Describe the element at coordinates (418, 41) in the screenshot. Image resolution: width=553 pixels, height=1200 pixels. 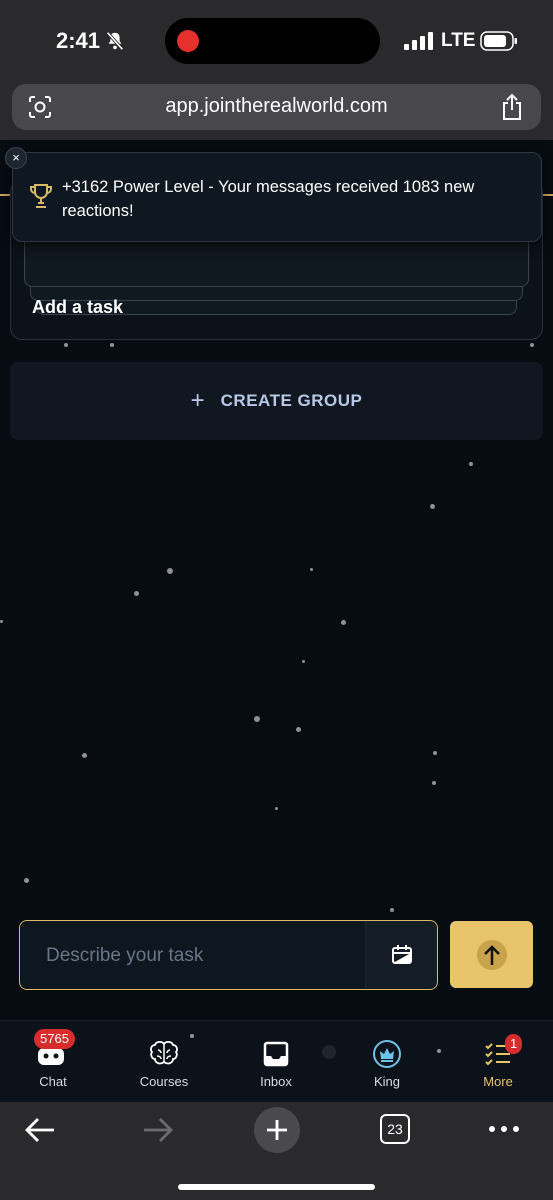
I see `signal-icon` at that location.